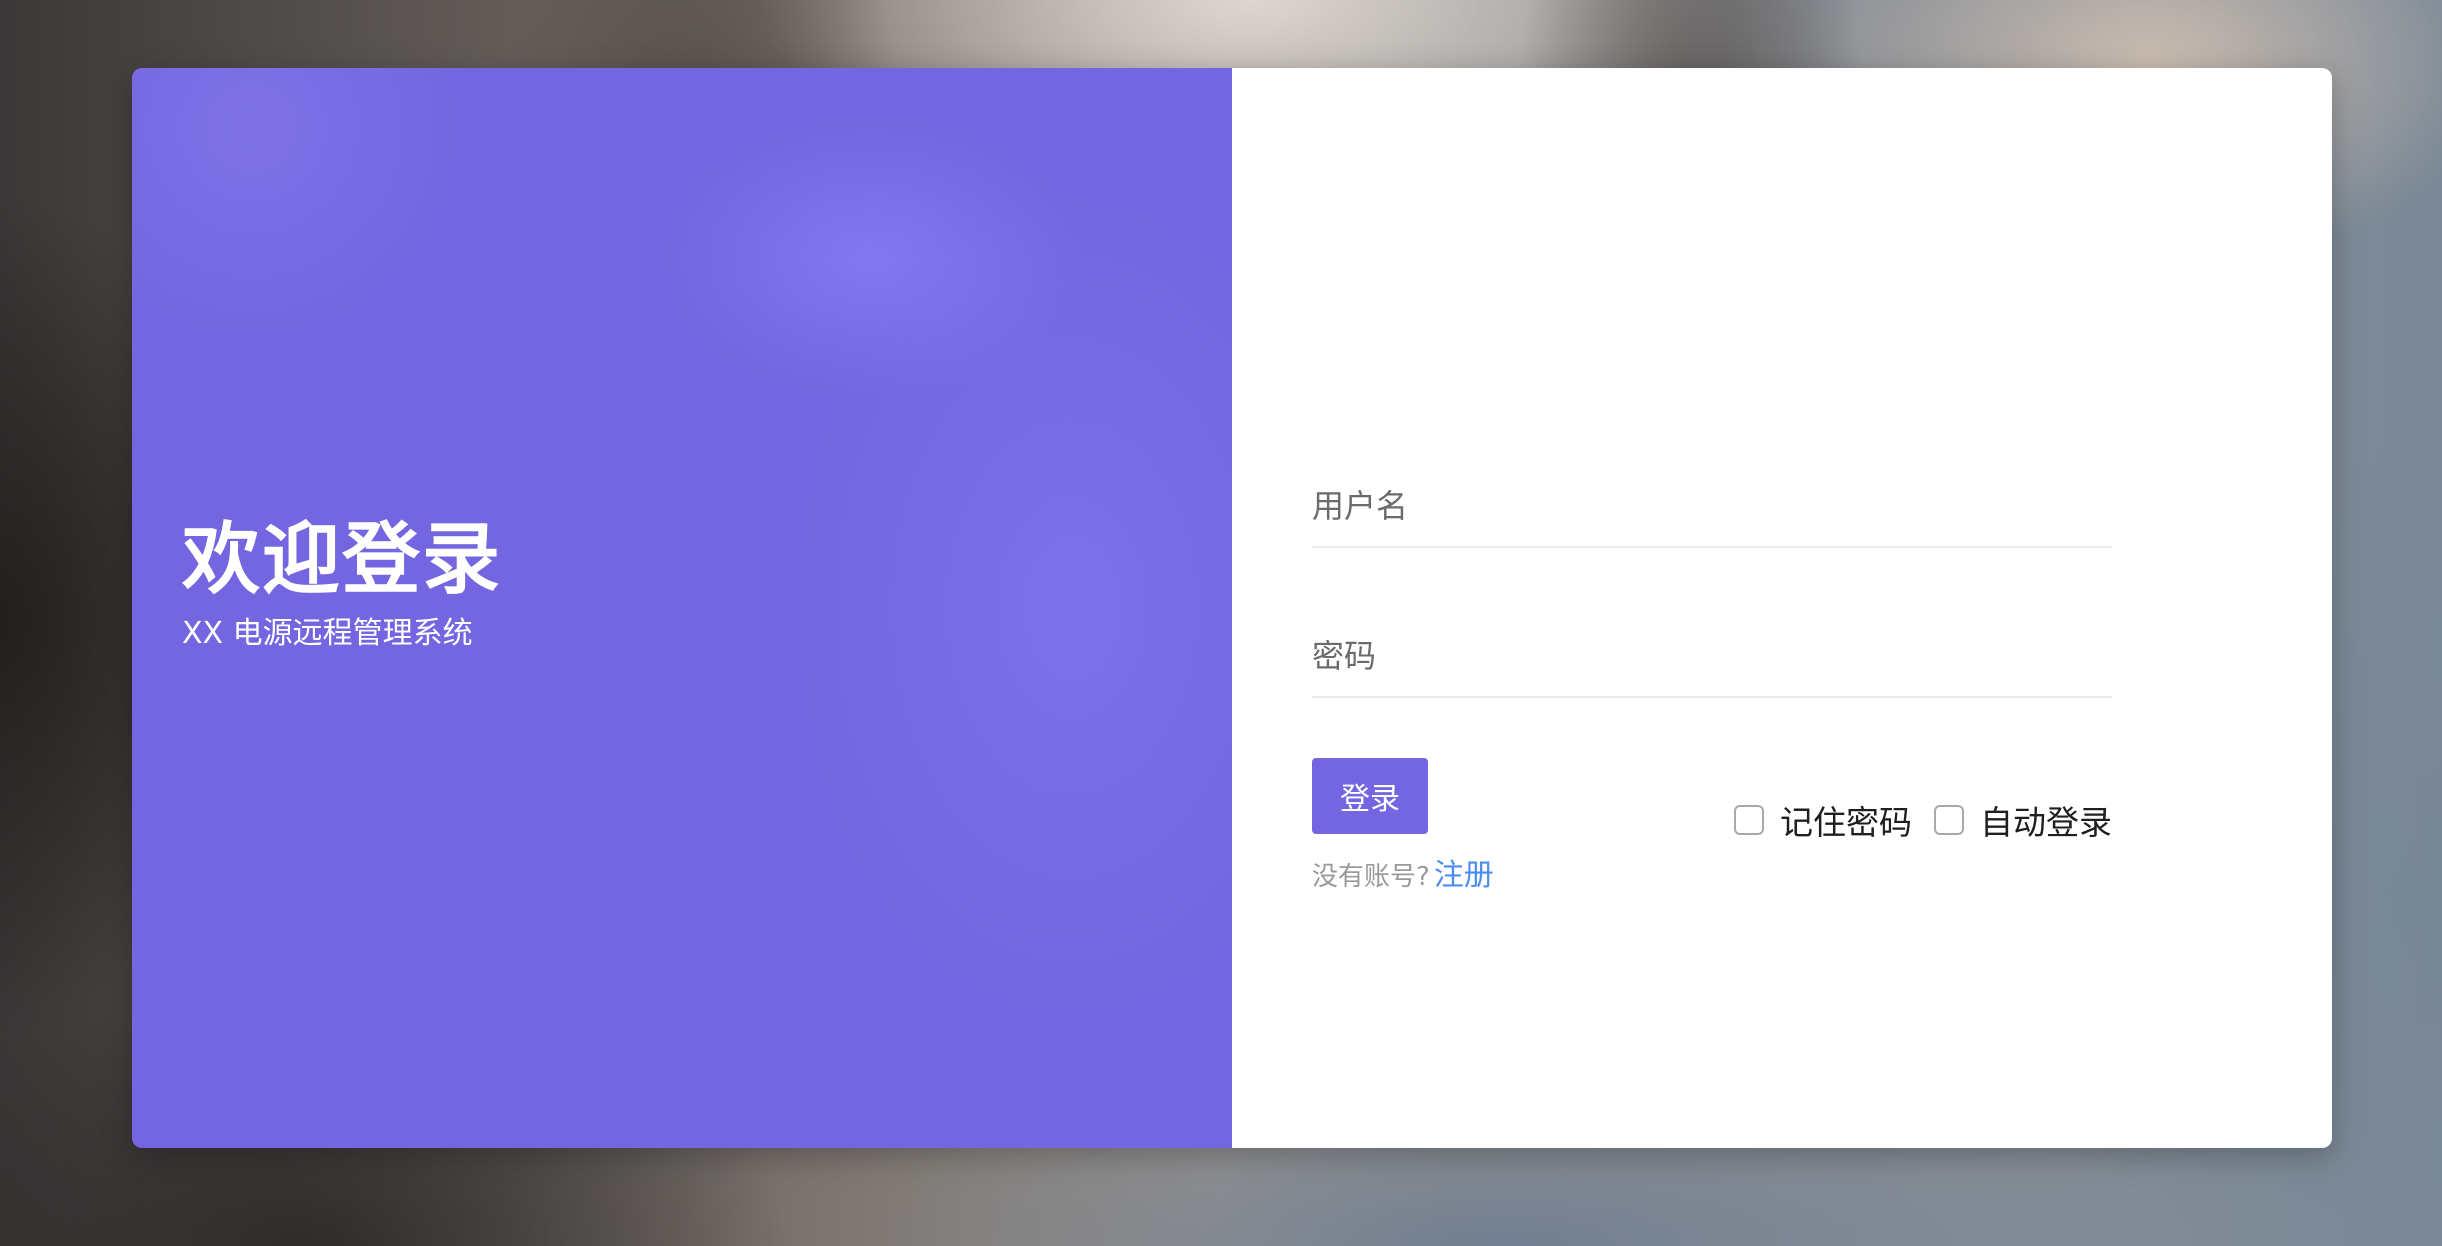 The height and width of the screenshot is (1246, 2442). I want to click on password-field-wrapper, so click(1712, 623).